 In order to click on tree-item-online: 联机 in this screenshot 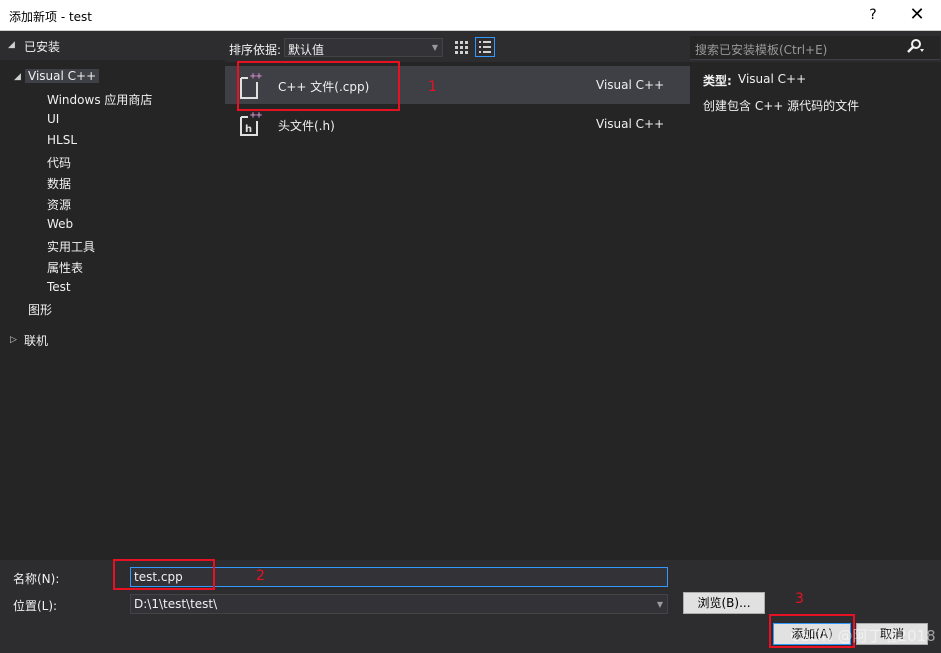, I will do `click(36, 340)`.